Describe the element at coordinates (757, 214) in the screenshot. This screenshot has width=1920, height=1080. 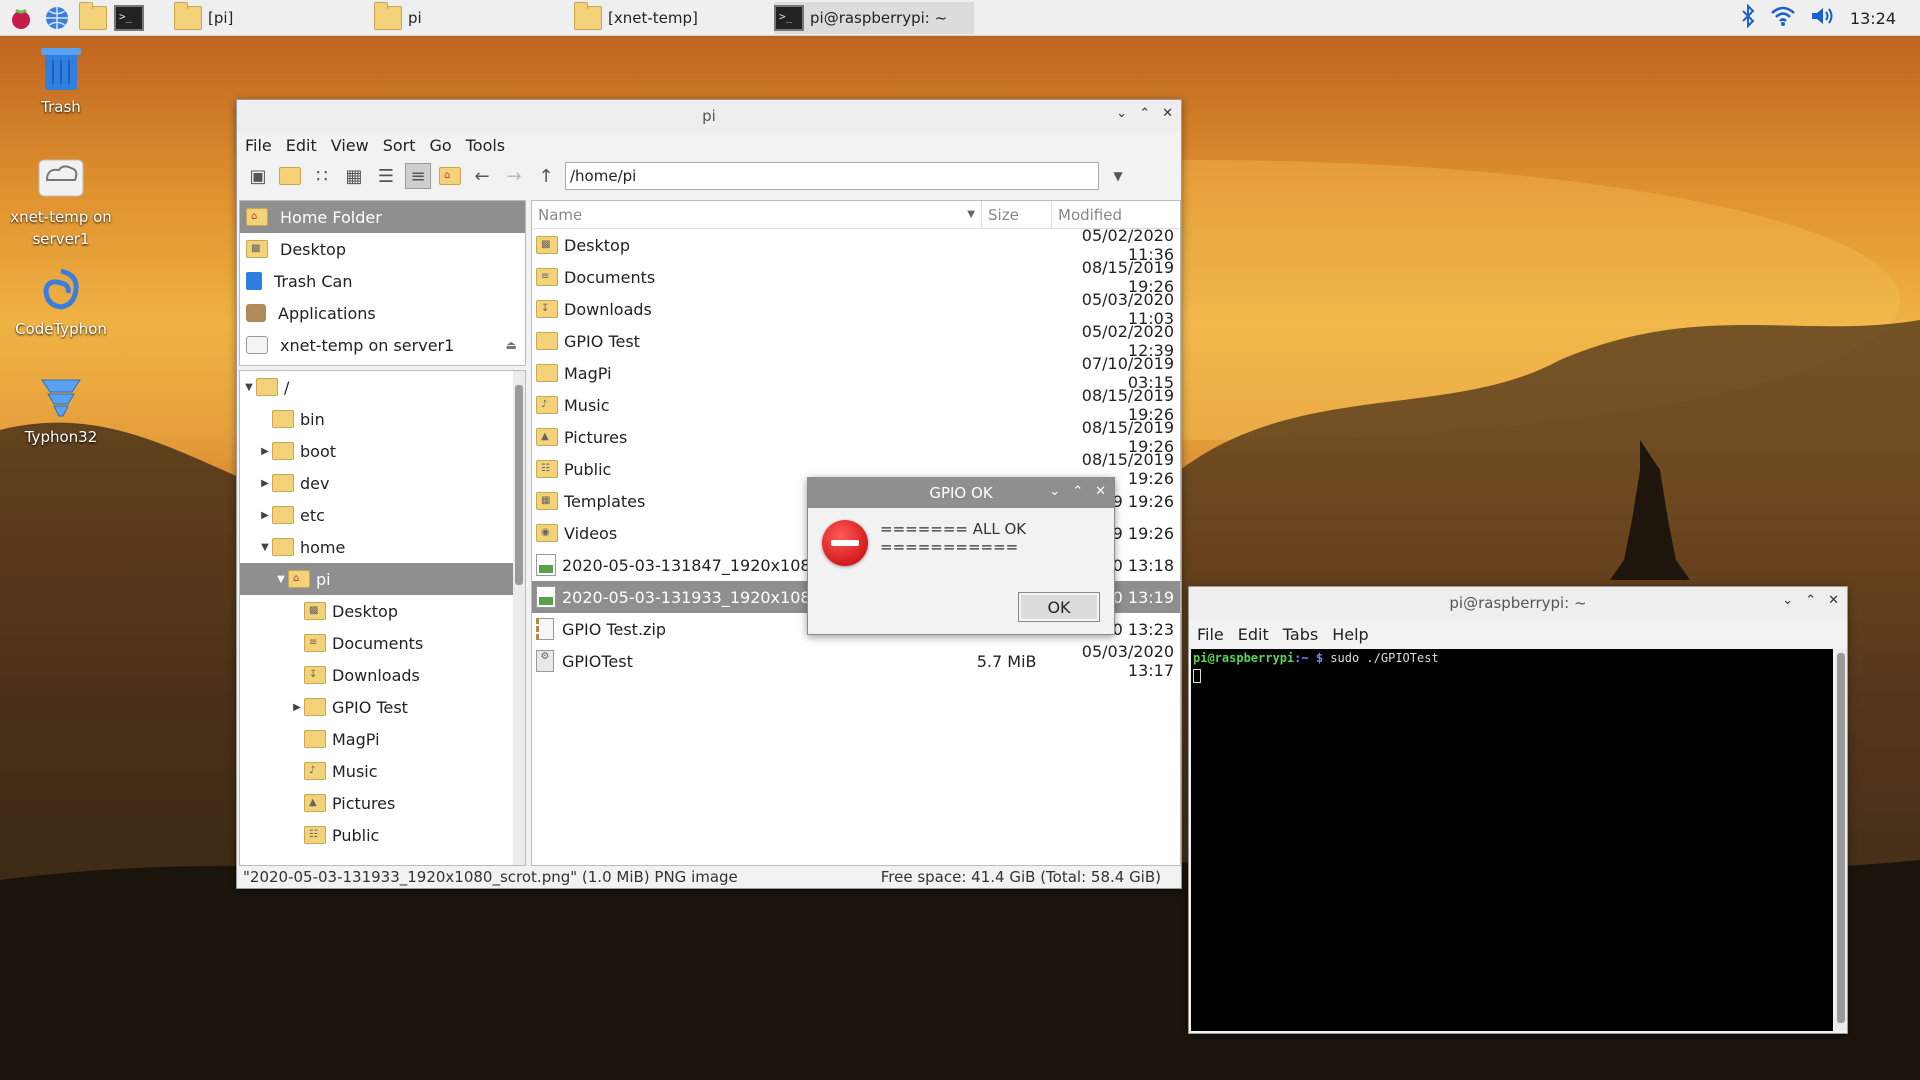
I see `column-name: Name ▼` at that location.